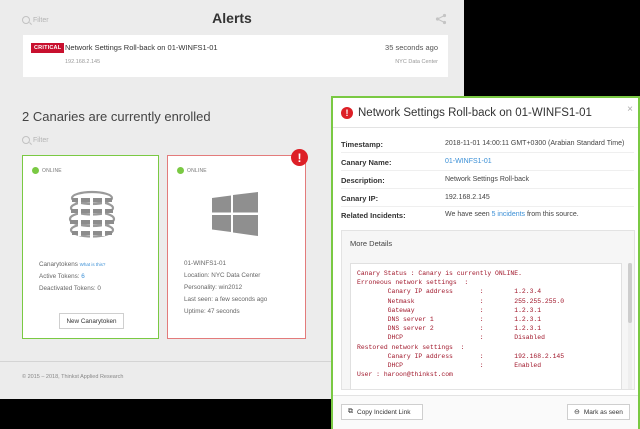  Describe the element at coordinates (222, 275) in the screenshot. I see `canary-location: Location: NYC Data Center` at that location.